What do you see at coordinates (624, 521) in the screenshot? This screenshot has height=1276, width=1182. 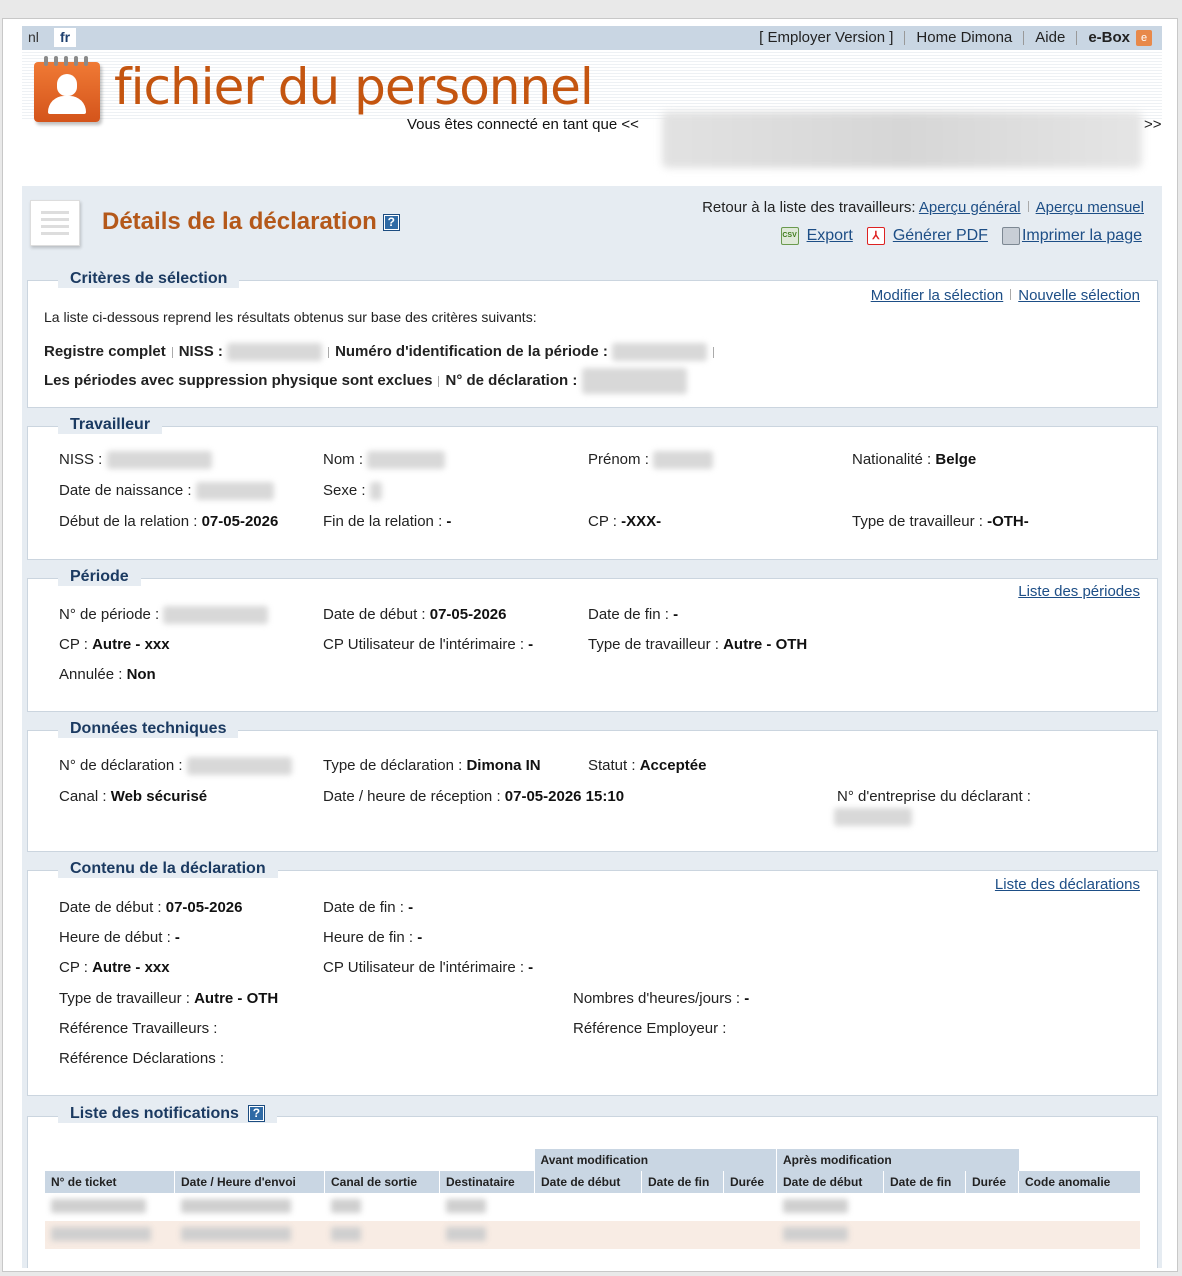 I see `worker-cp: CP : -XXX-` at bounding box center [624, 521].